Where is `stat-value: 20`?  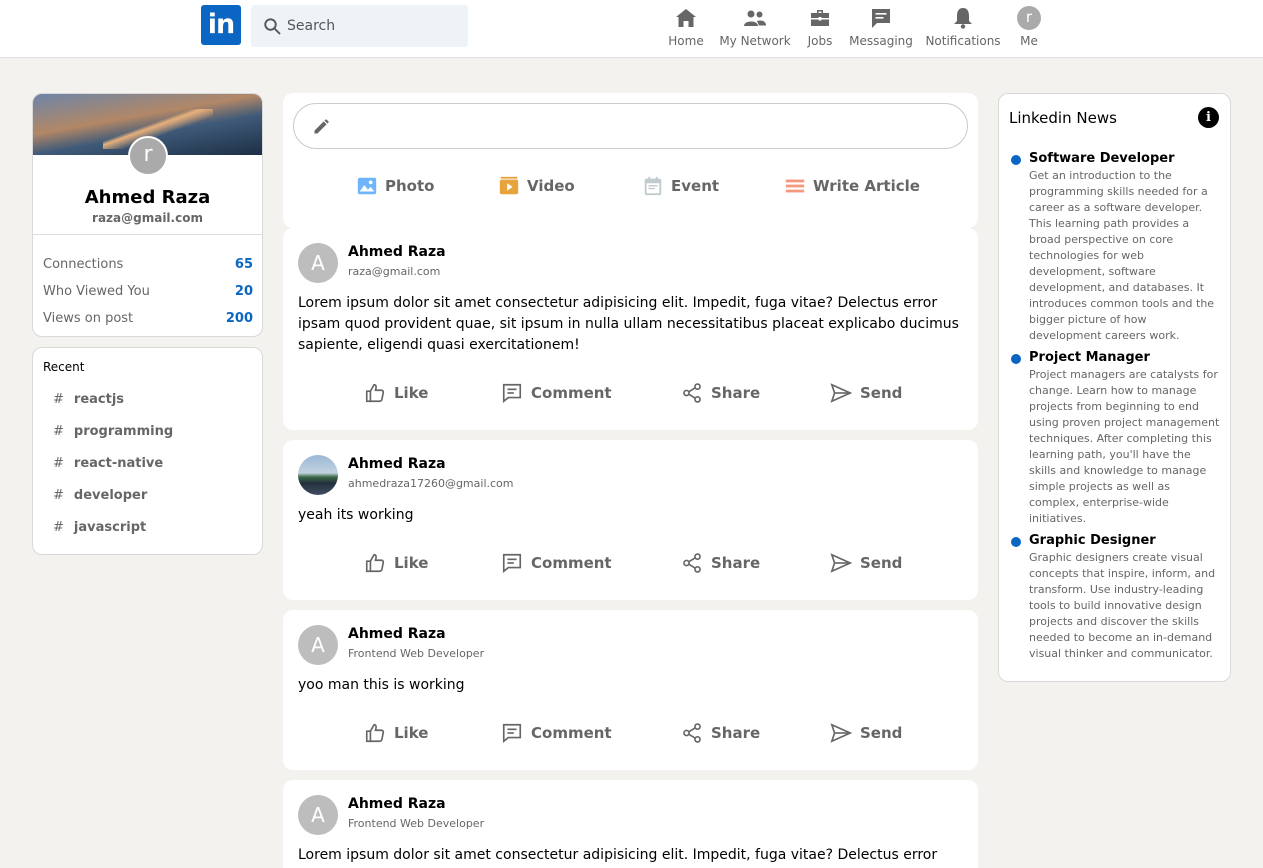 stat-value: 20 is located at coordinates (243, 291).